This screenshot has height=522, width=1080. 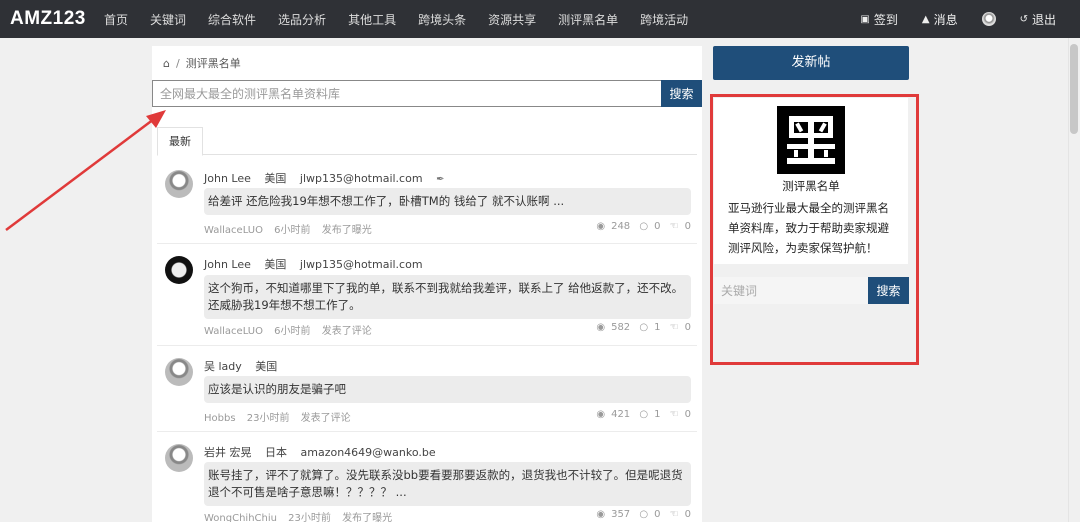 I want to click on post-header: 岩井 宏晃 日本 amazon4649@wanko.be, so click(x=325, y=452).